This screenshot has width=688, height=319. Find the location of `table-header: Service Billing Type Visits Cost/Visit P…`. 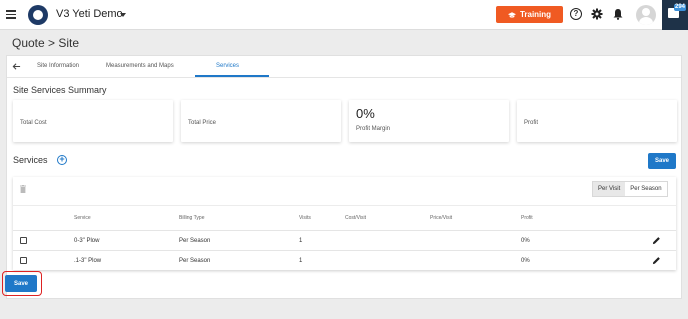

table-header: Service Billing Type Visits Cost/Visit P… is located at coordinates (344, 217).